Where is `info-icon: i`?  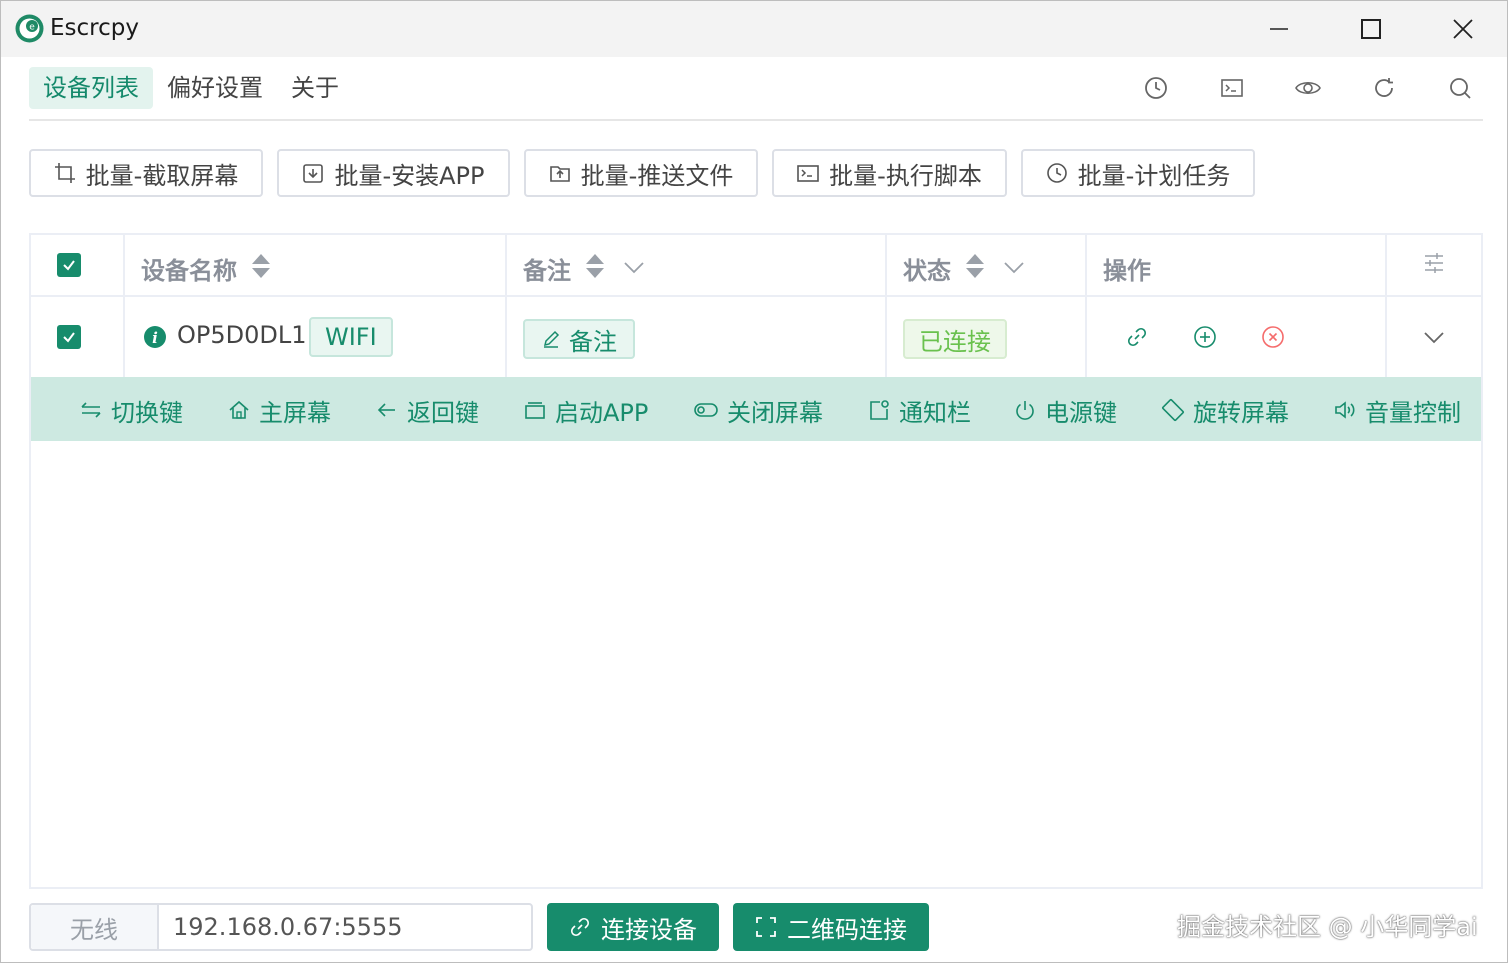
info-icon: i is located at coordinates (155, 339).